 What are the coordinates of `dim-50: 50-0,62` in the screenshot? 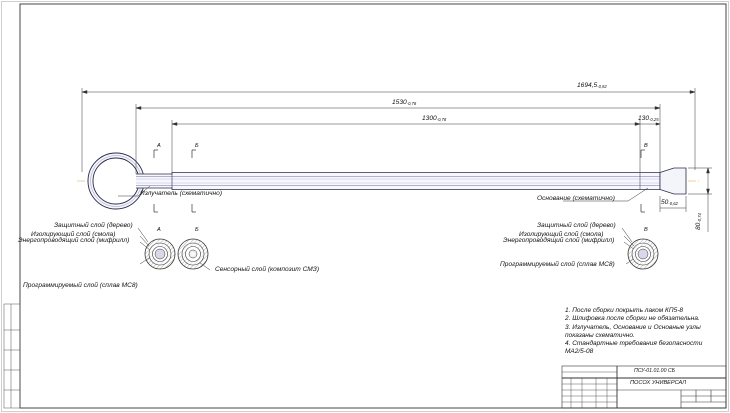 It's located at (669, 203).